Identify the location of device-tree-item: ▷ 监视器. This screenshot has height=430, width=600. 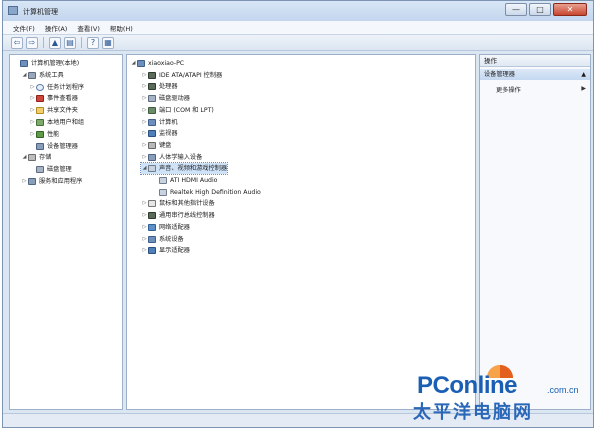
(159, 133).